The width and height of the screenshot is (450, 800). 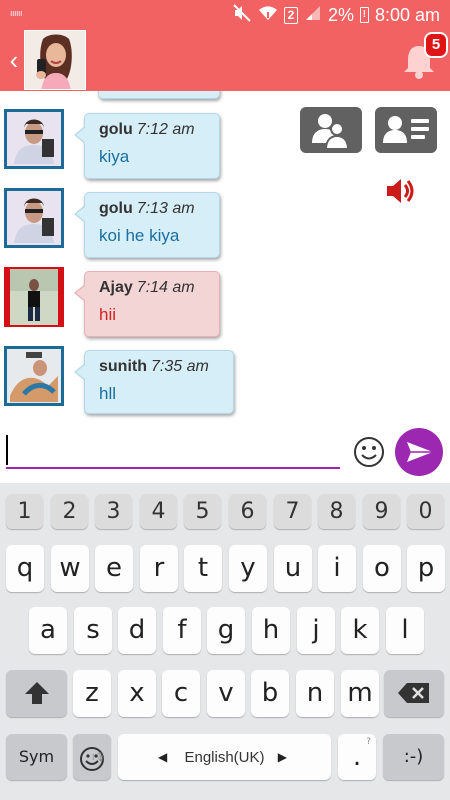 What do you see at coordinates (405, 630) in the screenshot?
I see `key-l: l` at bounding box center [405, 630].